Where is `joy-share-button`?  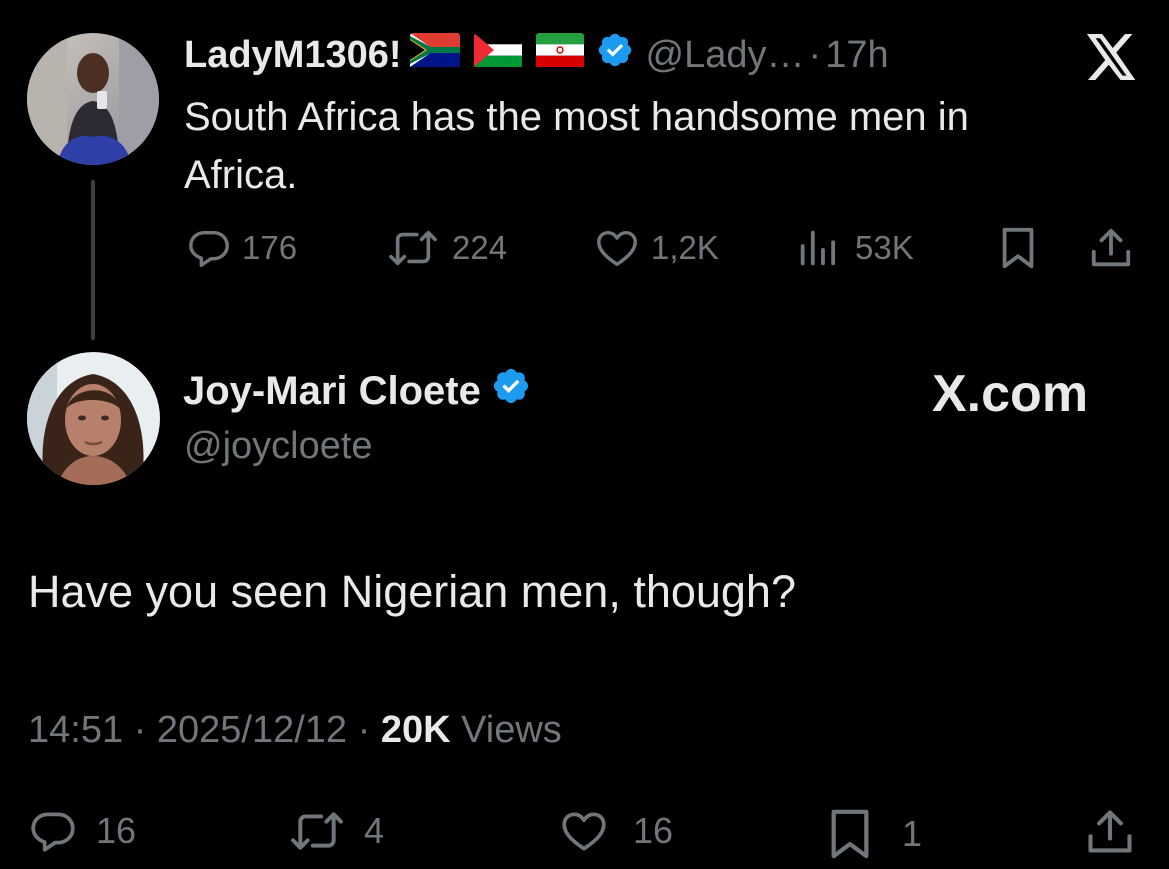
joy-share-button is located at coordinates (1110, 832).